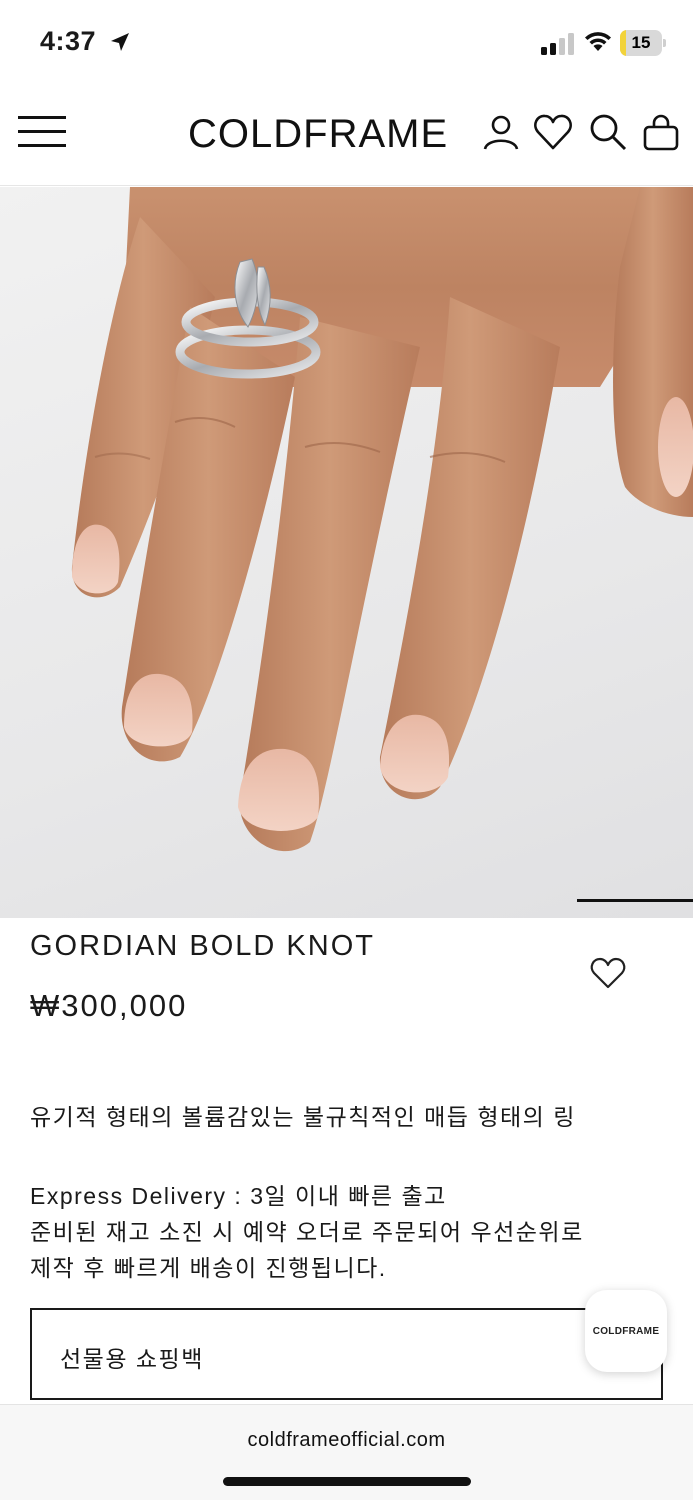  I want to click on delivery-line: Express Delivery : 3일 이내 빠른 출고, so click(238, 1196).